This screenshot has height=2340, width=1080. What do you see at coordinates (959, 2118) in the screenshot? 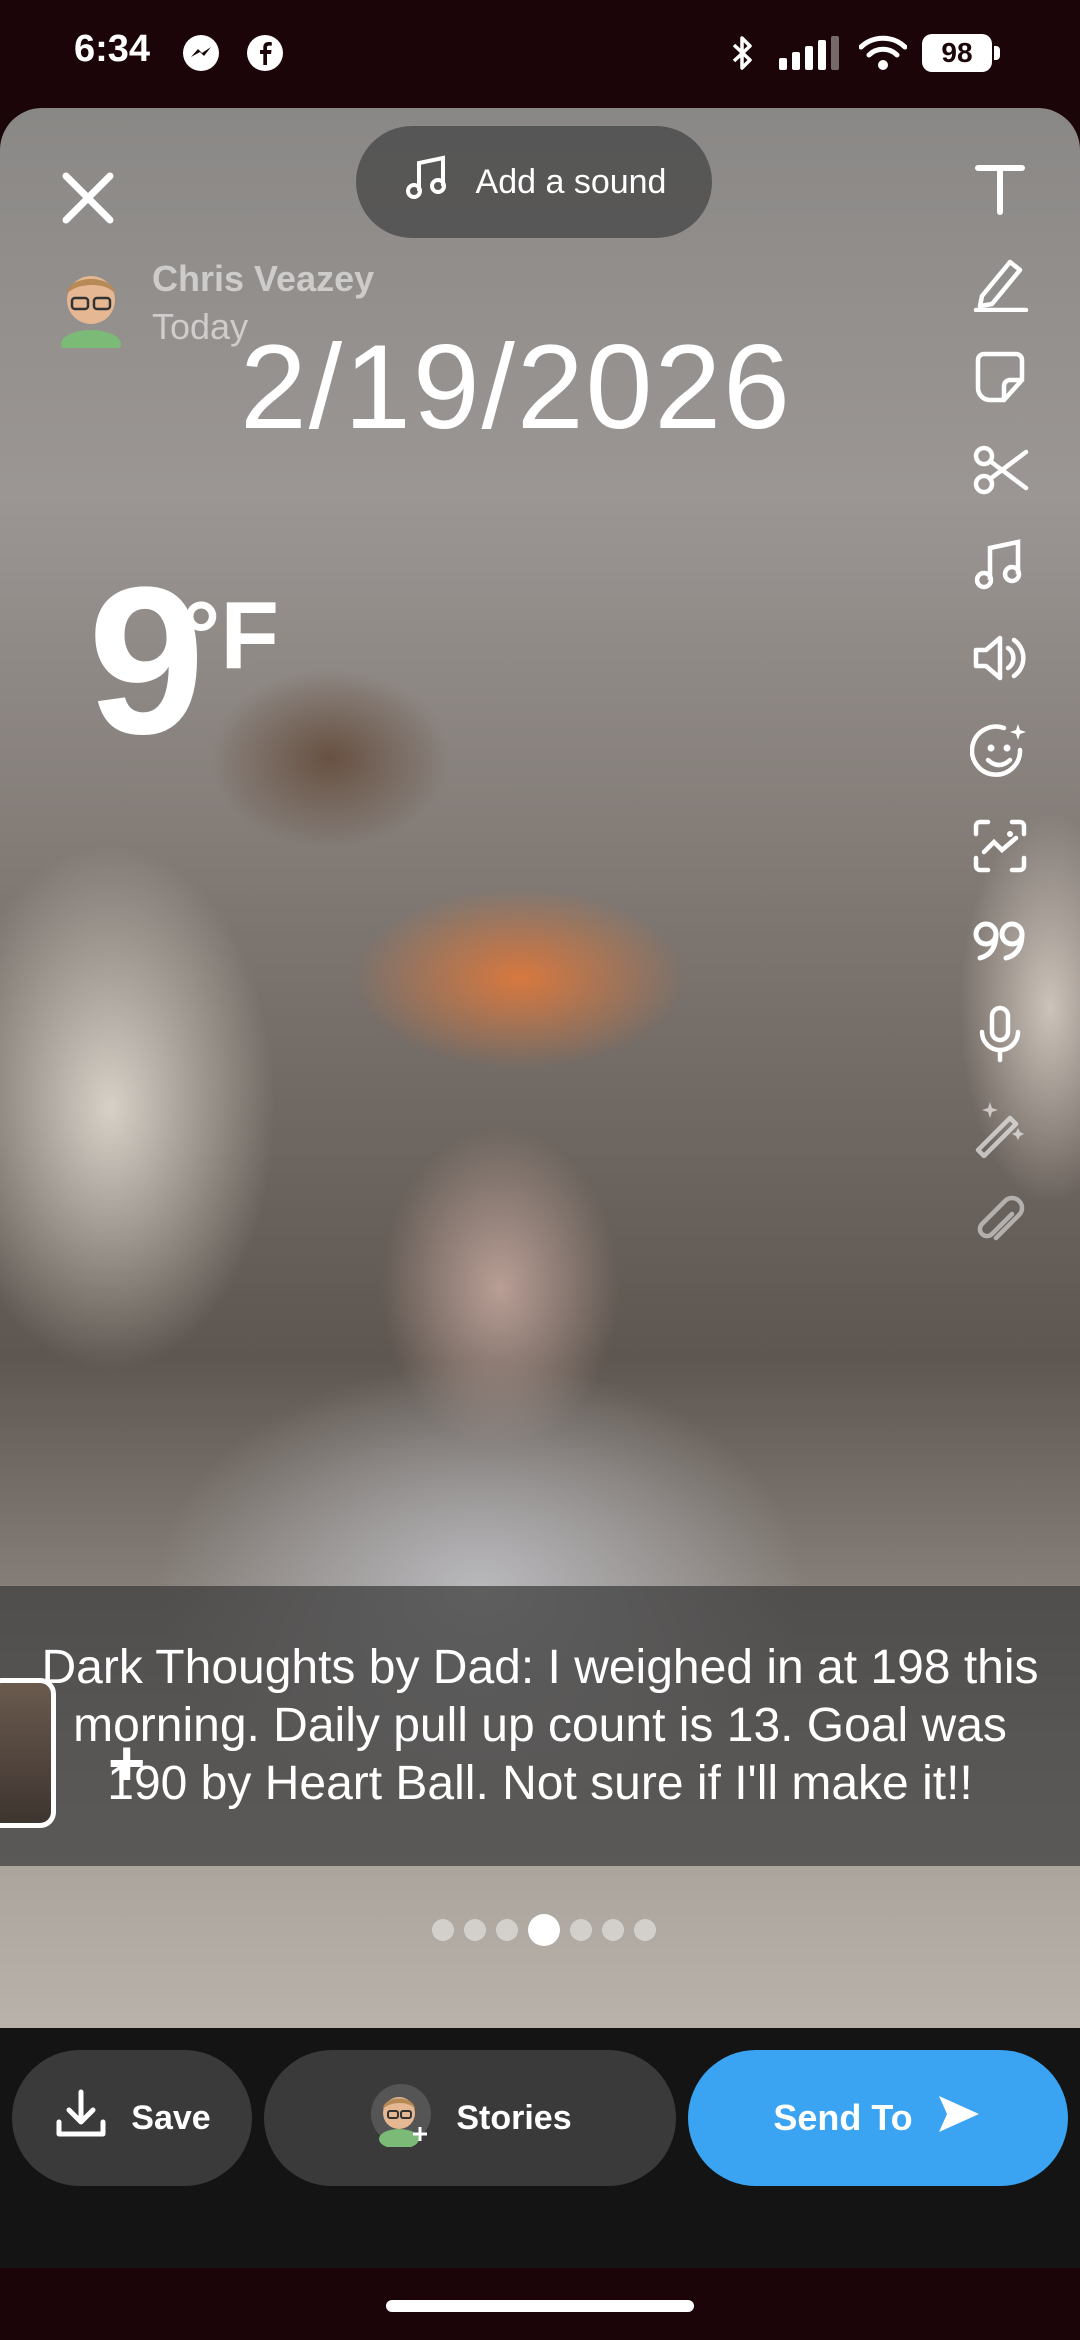
I see `send-arrow-icon` at bounding box center [959, 2118].